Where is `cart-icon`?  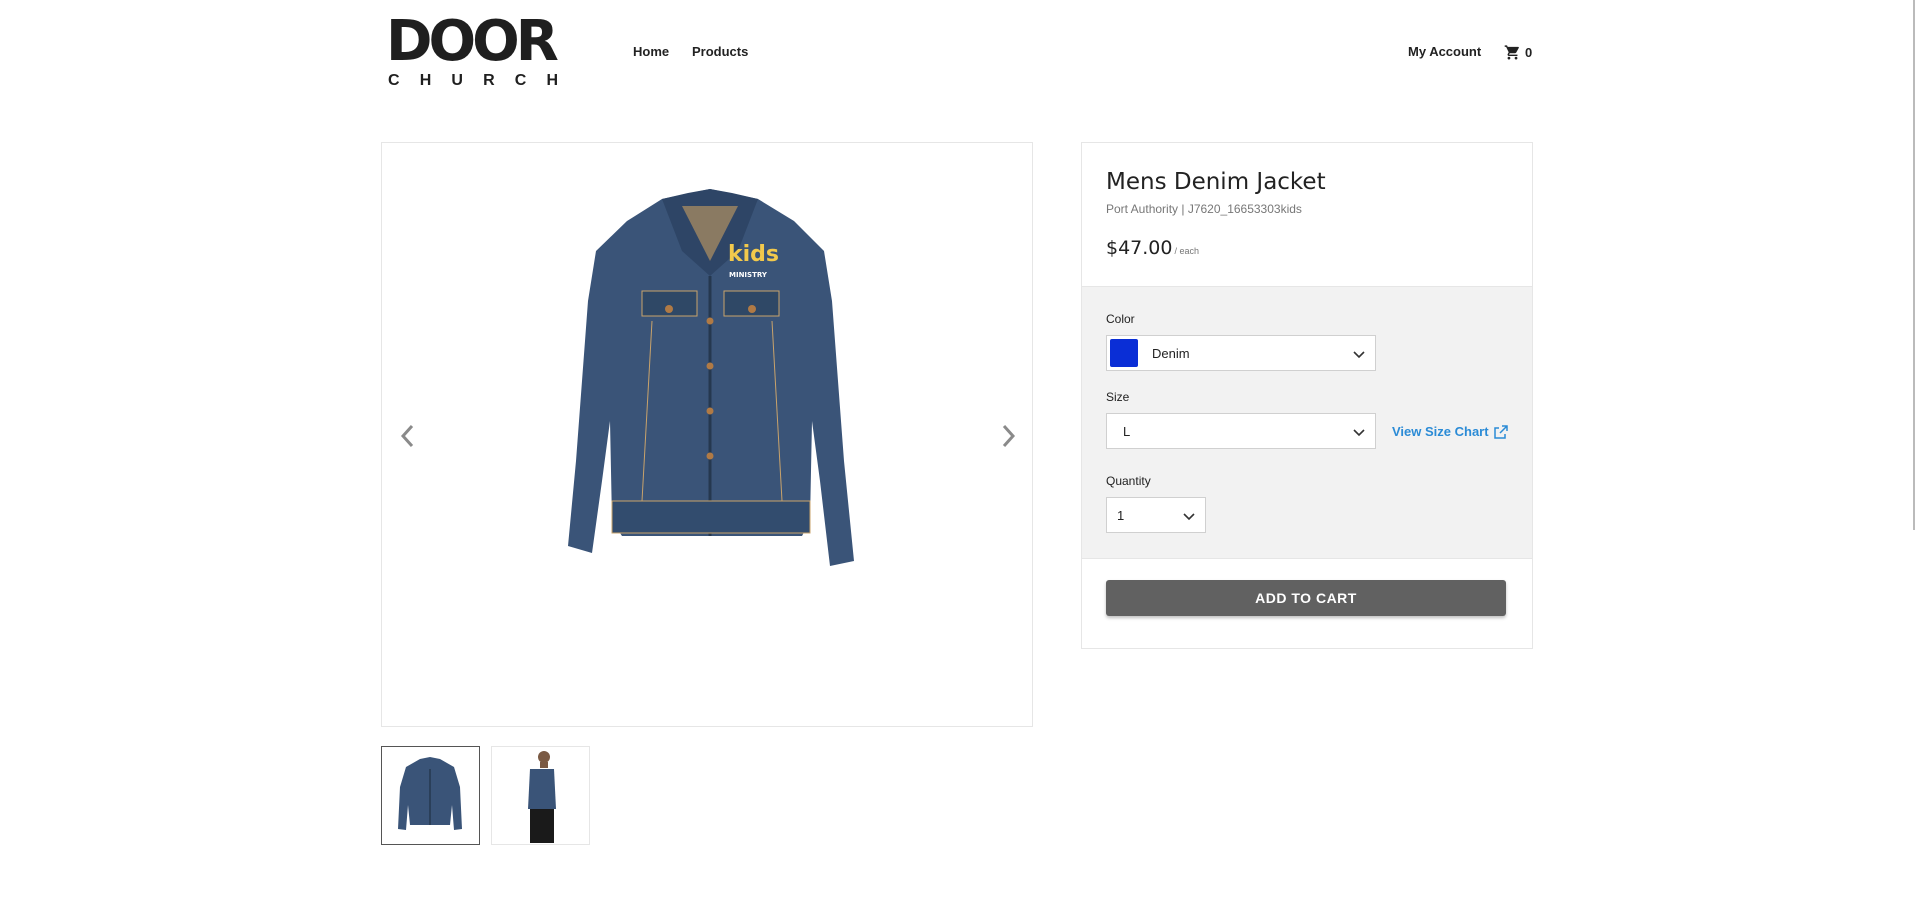
cart-icon is located at coordinates (1511, 52).